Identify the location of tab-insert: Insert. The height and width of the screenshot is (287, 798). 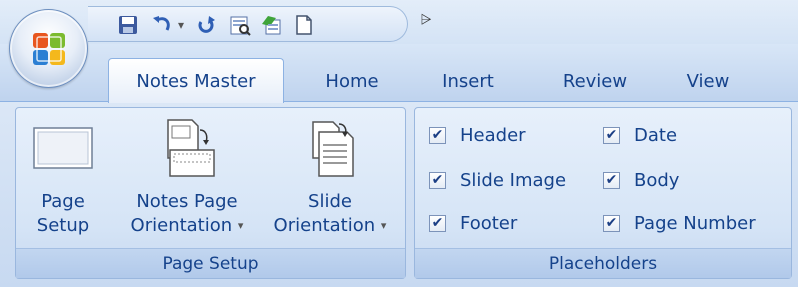
(468, 81).